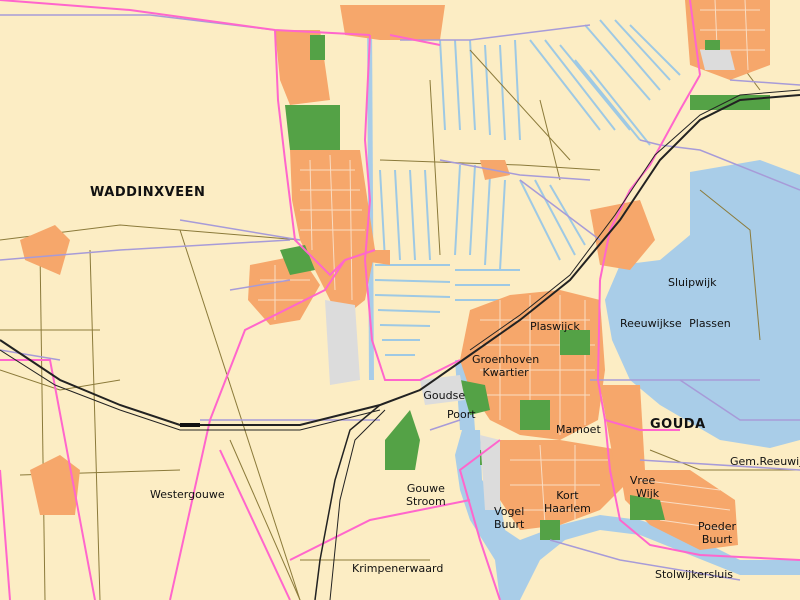  I want to click on park-gouda-ne, so click(575, 342).